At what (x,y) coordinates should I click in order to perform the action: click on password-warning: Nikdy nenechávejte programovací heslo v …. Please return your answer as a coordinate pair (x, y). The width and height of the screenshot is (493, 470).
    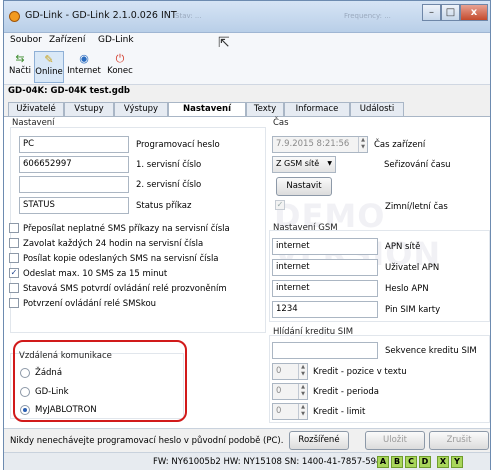
    Looking at the image, I should click on (147, 441).